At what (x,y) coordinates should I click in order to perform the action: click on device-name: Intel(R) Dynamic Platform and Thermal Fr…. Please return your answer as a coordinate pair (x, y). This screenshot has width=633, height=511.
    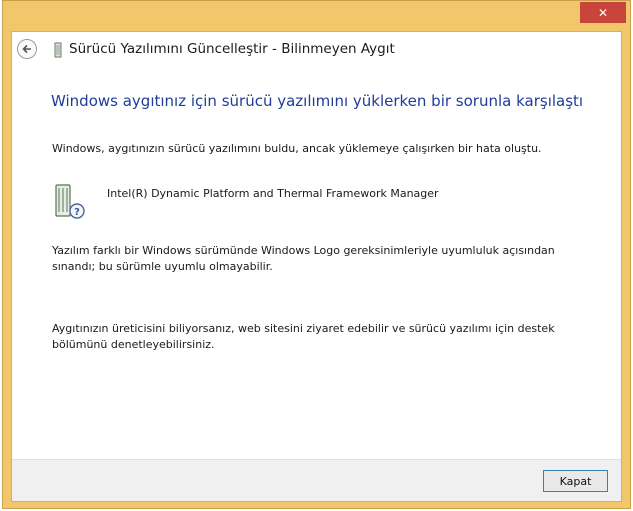
    Looking at the image, I should click on (273, 193).